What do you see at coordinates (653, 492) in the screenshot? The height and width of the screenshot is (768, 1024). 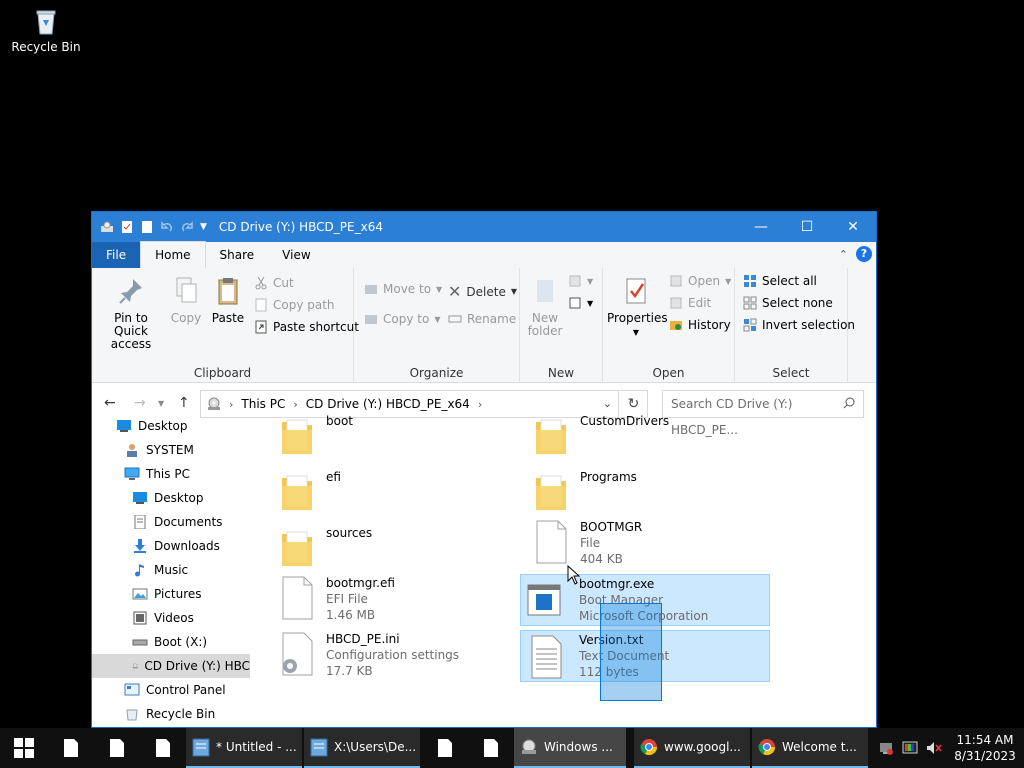 I see `folder-programs: Programs` at bounding box center [653, 492].